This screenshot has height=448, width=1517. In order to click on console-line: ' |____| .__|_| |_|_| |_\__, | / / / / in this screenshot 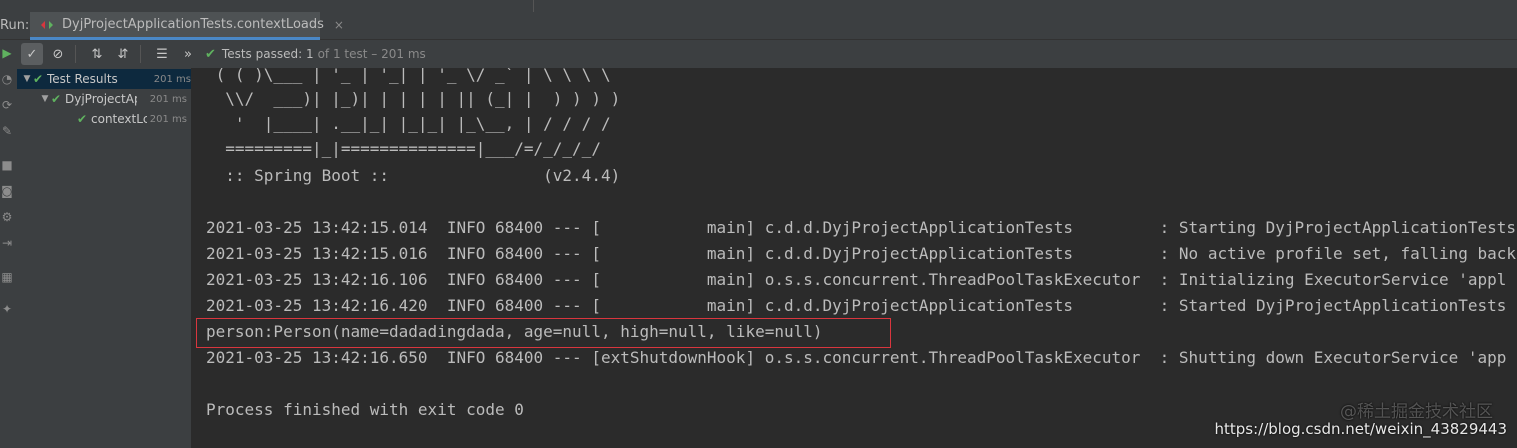, I will do `click(408, 123)`.